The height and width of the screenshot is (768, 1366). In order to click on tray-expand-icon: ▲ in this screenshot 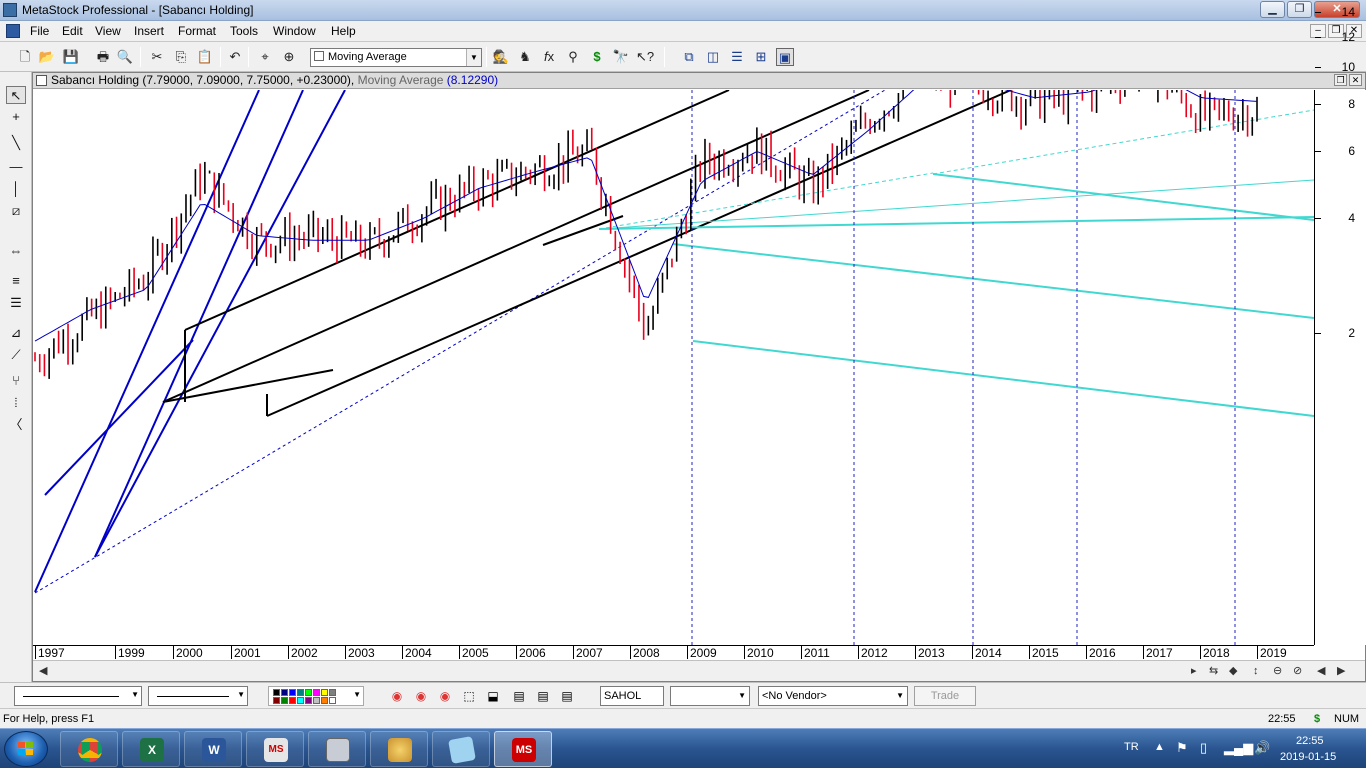, I will do `click(1159, 747)`.